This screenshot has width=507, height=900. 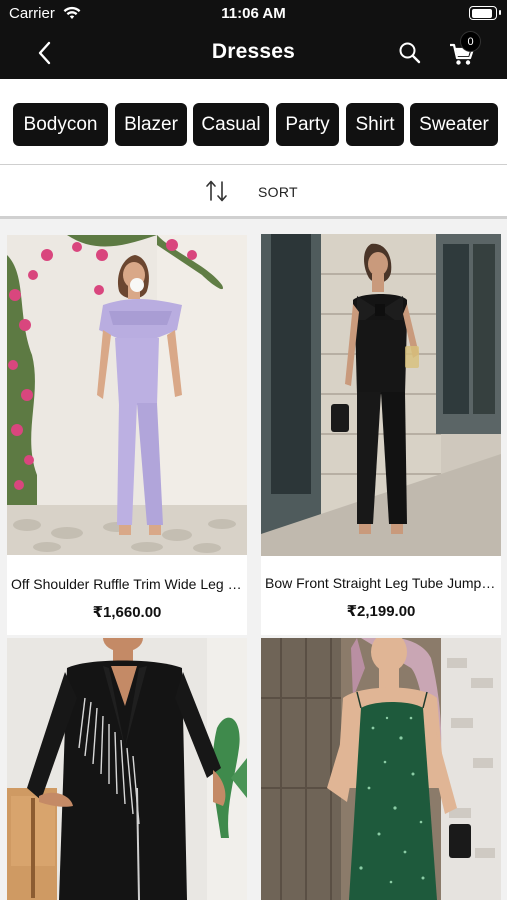 I want to click on product-price: ₹2,199.00, so click(x=381, y=611).